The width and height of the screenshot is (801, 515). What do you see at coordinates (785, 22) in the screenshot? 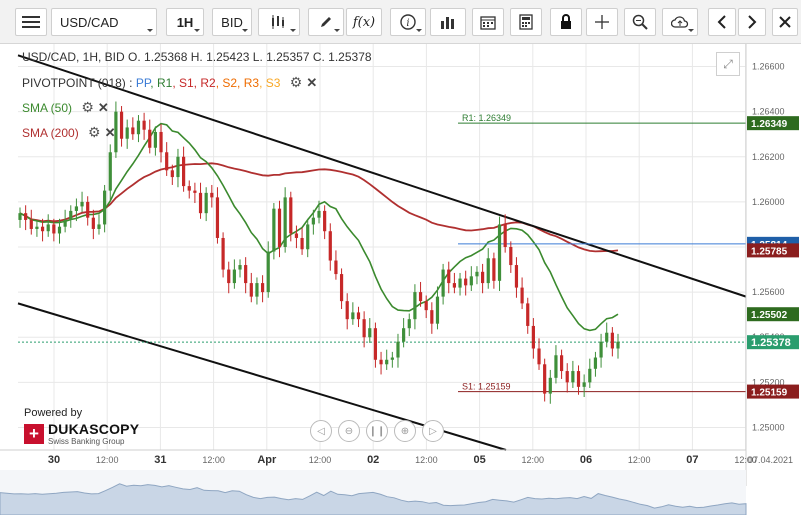
I see `close-icon` at bounding box center [785, 22].